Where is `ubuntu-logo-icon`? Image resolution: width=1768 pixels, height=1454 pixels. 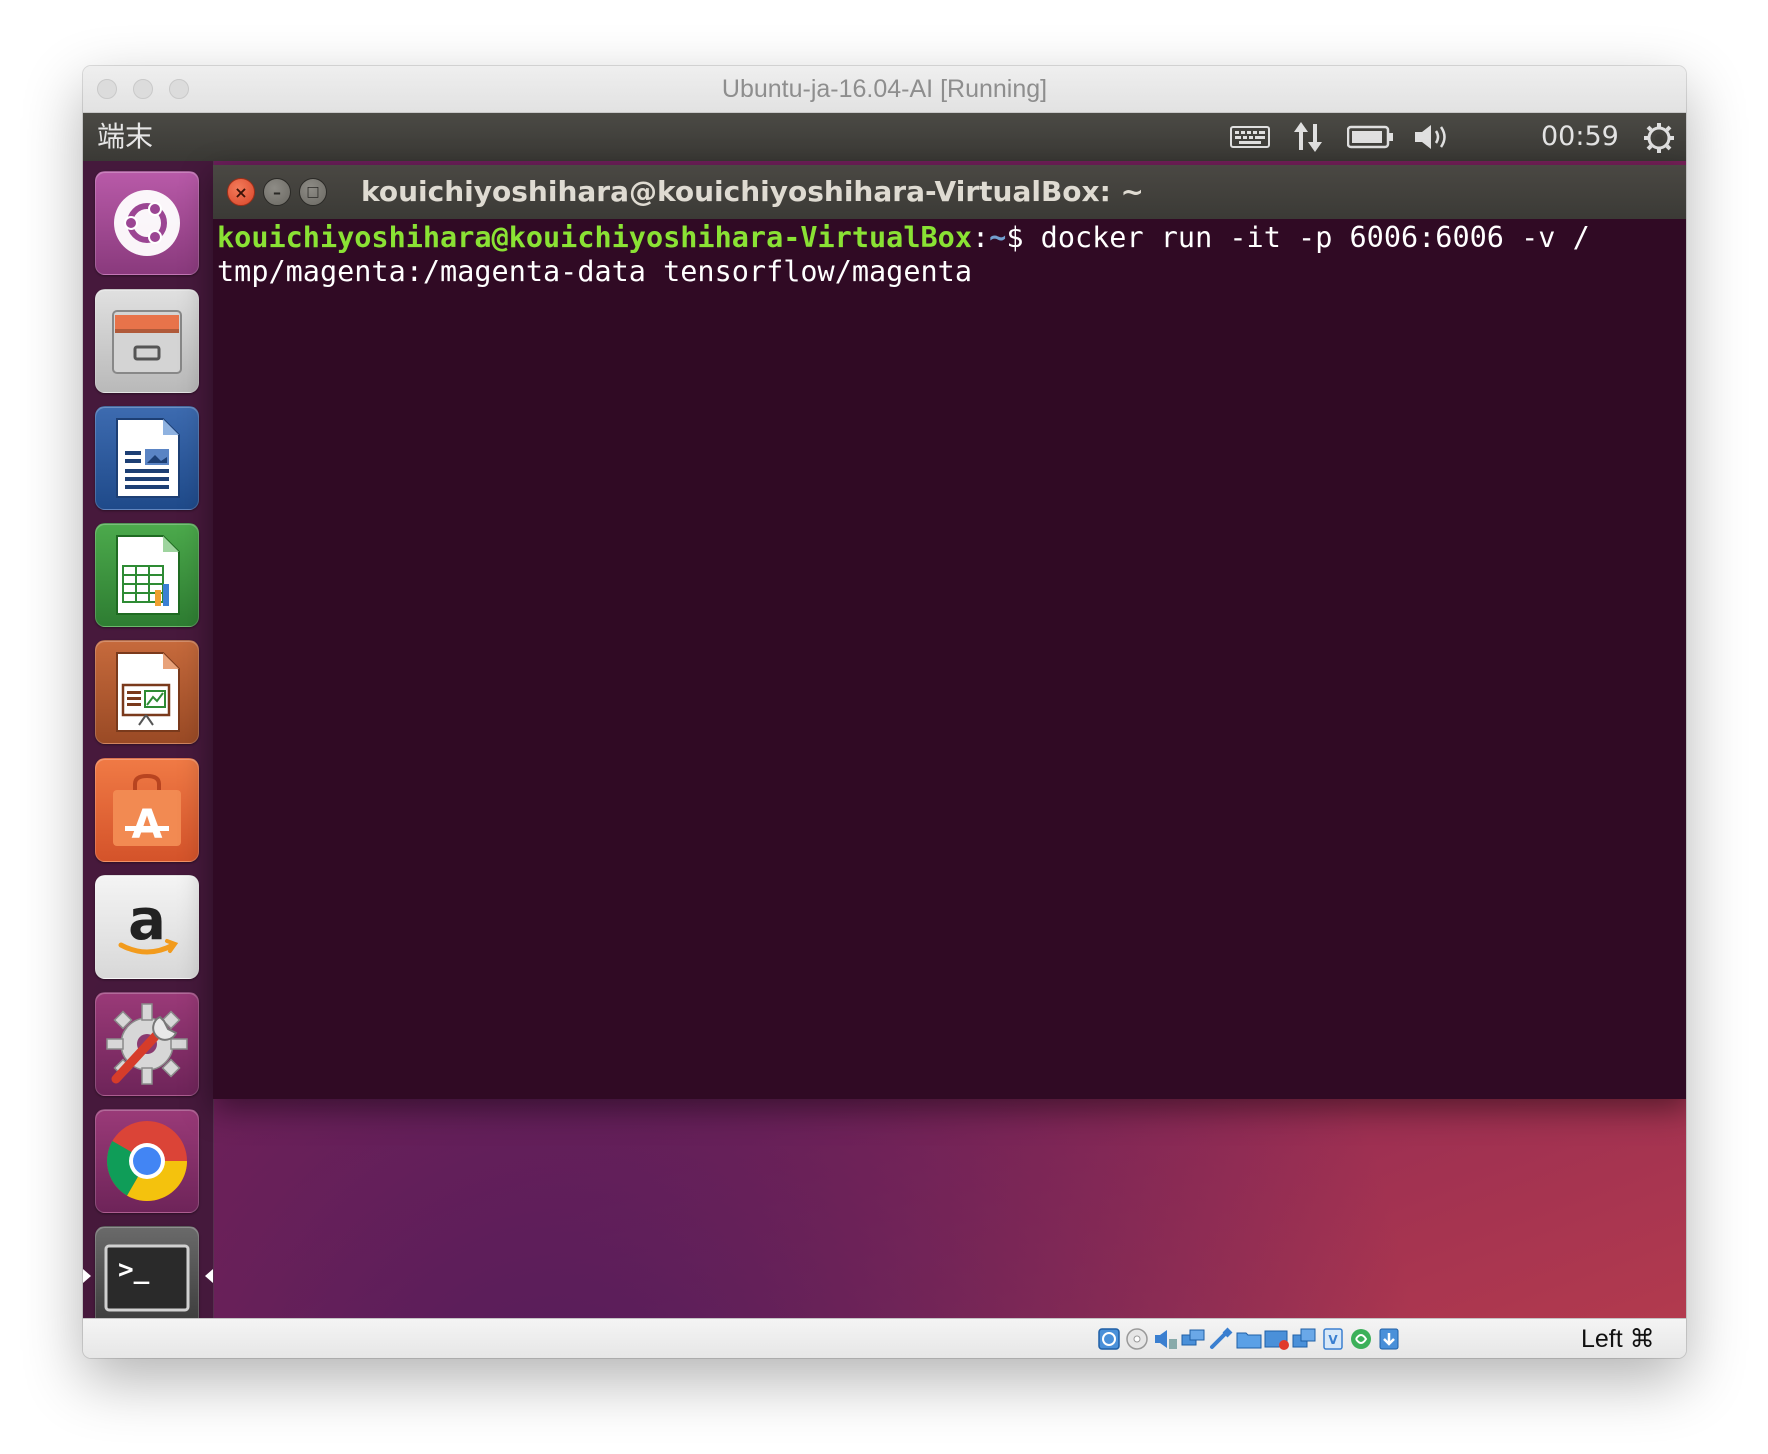
ubuntu-logo-icon is located at coordinates (147, 223).